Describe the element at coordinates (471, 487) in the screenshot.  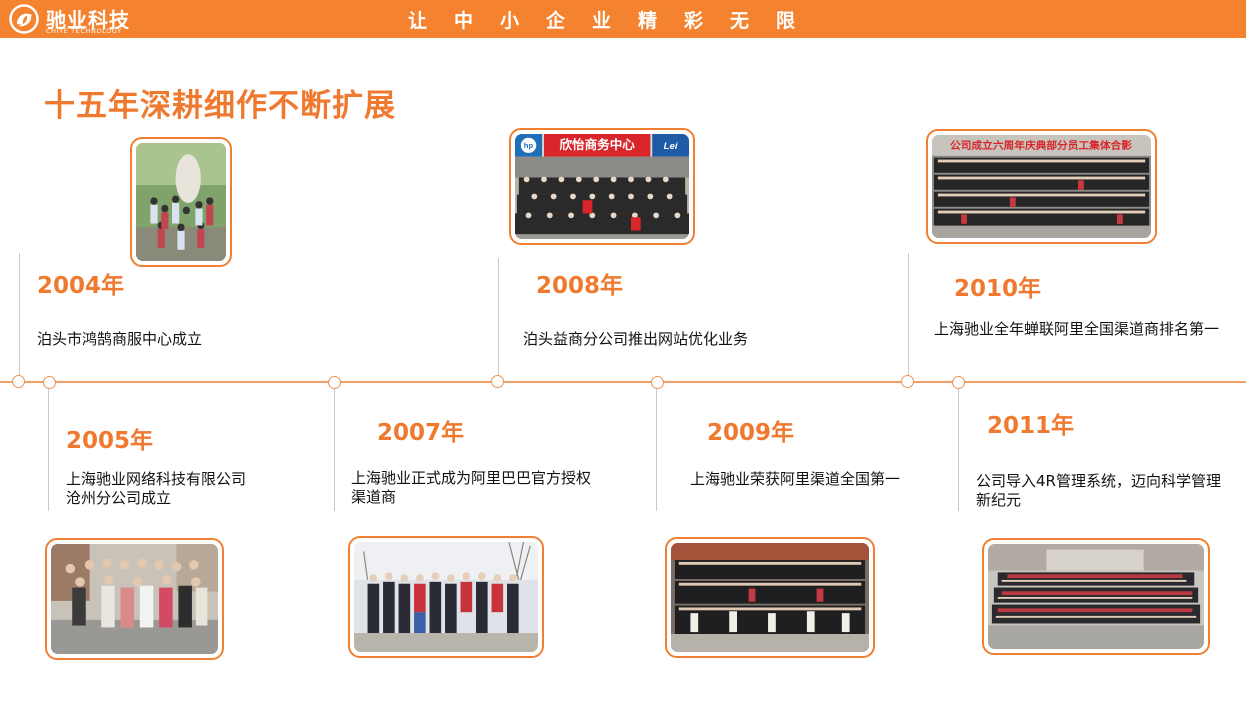
I see `milestone-text: 上海驰业正式成为阿里巴巴官方授权渠道商` at that location.